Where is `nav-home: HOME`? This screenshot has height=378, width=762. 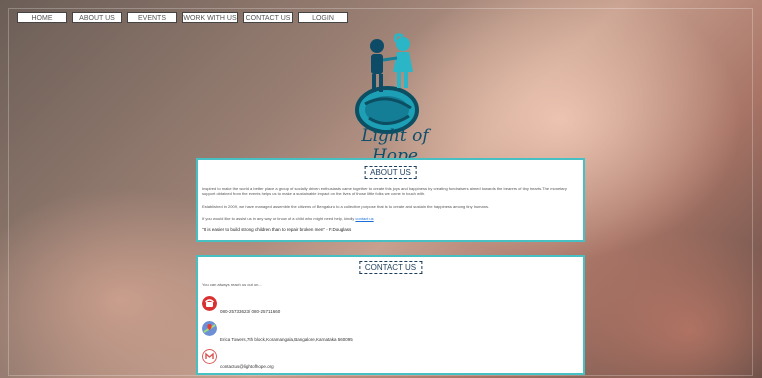 nav-home: HOME is located at coordinates (42, 17).